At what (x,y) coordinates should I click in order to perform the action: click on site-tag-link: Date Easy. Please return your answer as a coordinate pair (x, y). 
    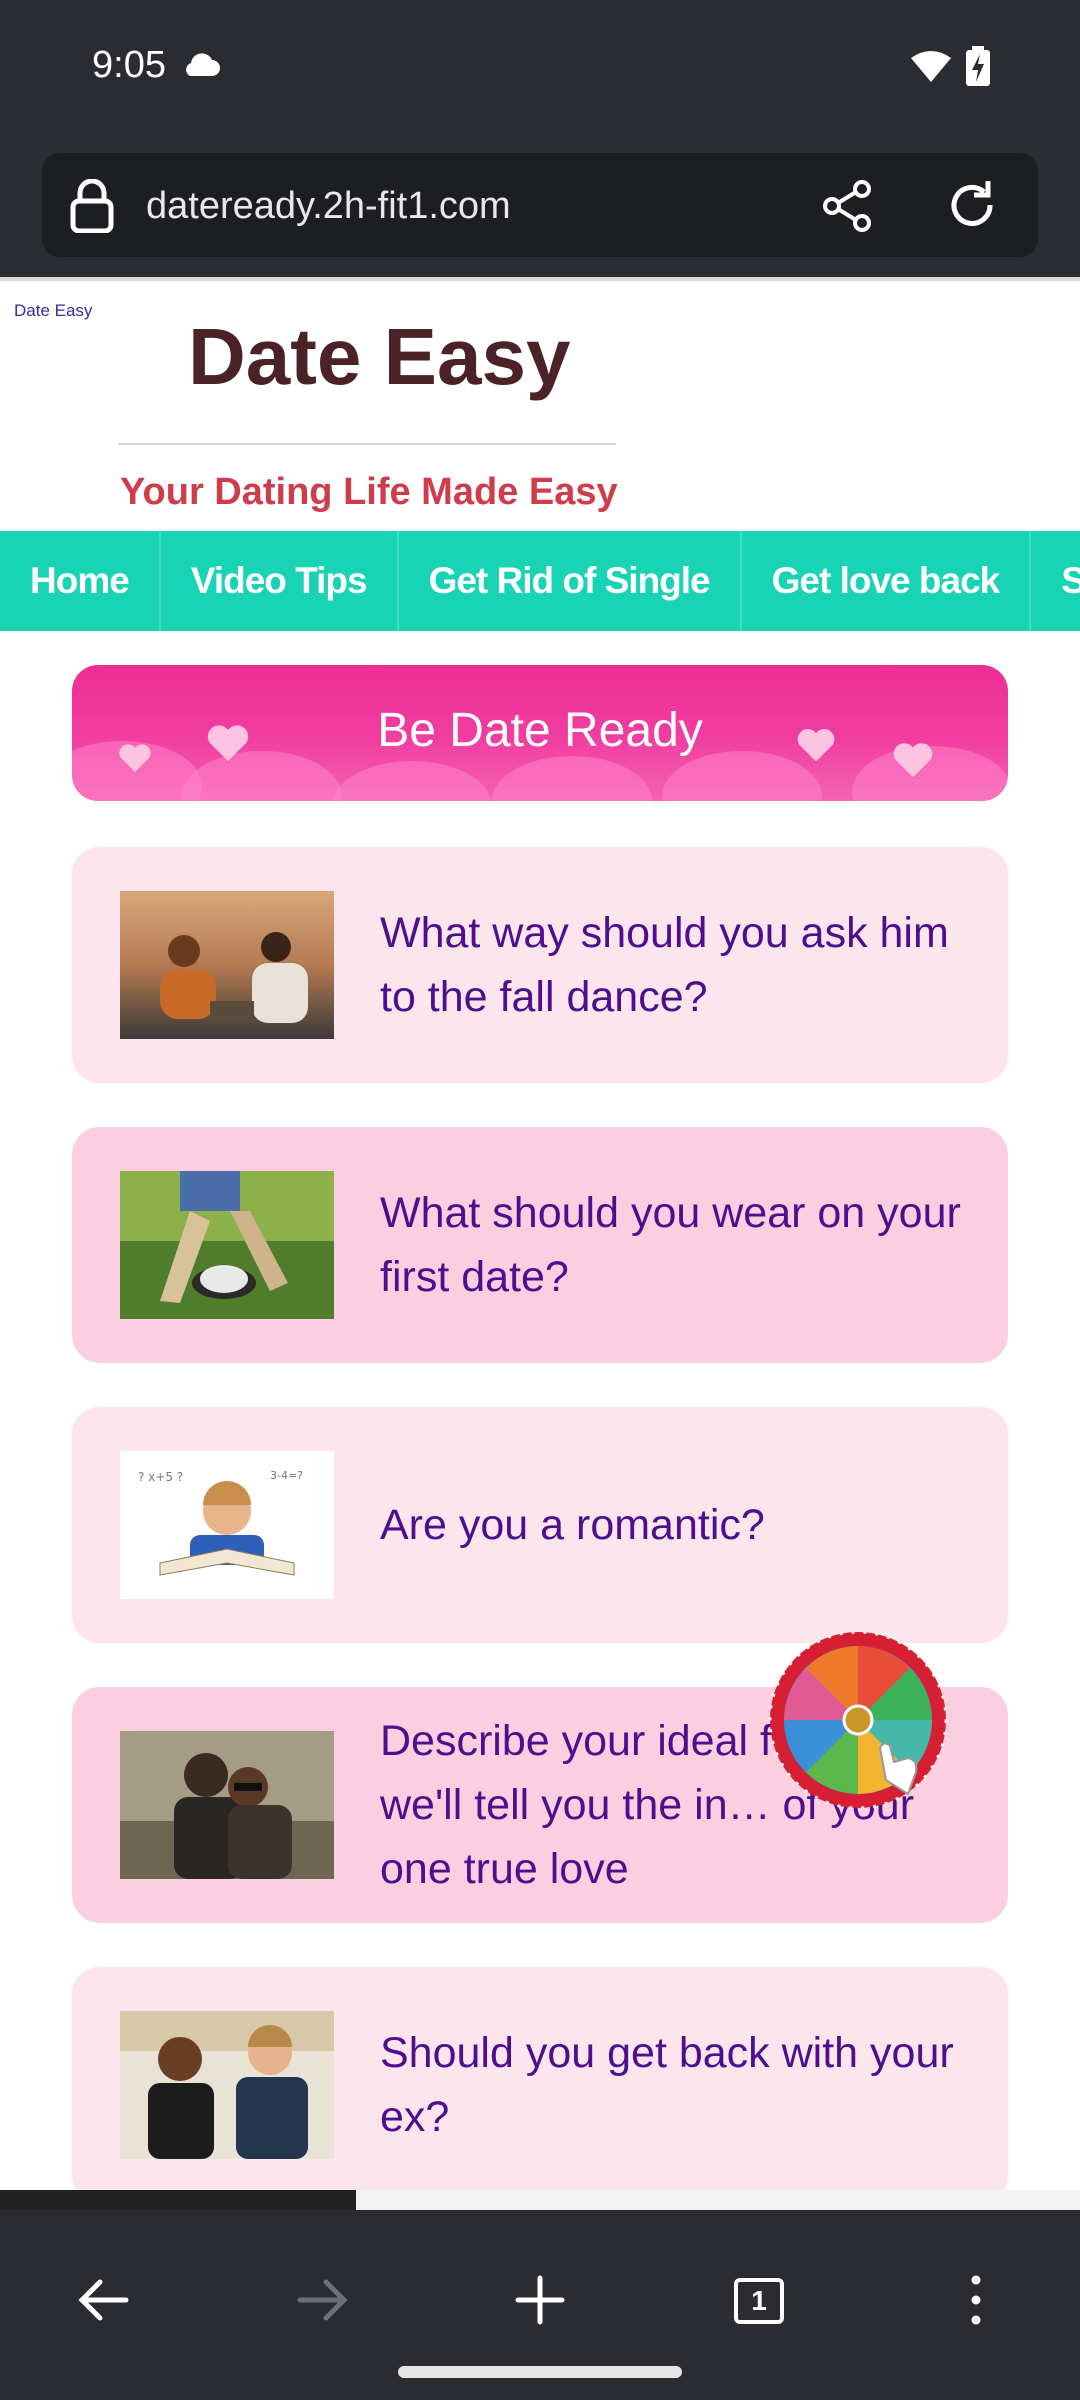
    Looking at the image, I should click on (53, 311).